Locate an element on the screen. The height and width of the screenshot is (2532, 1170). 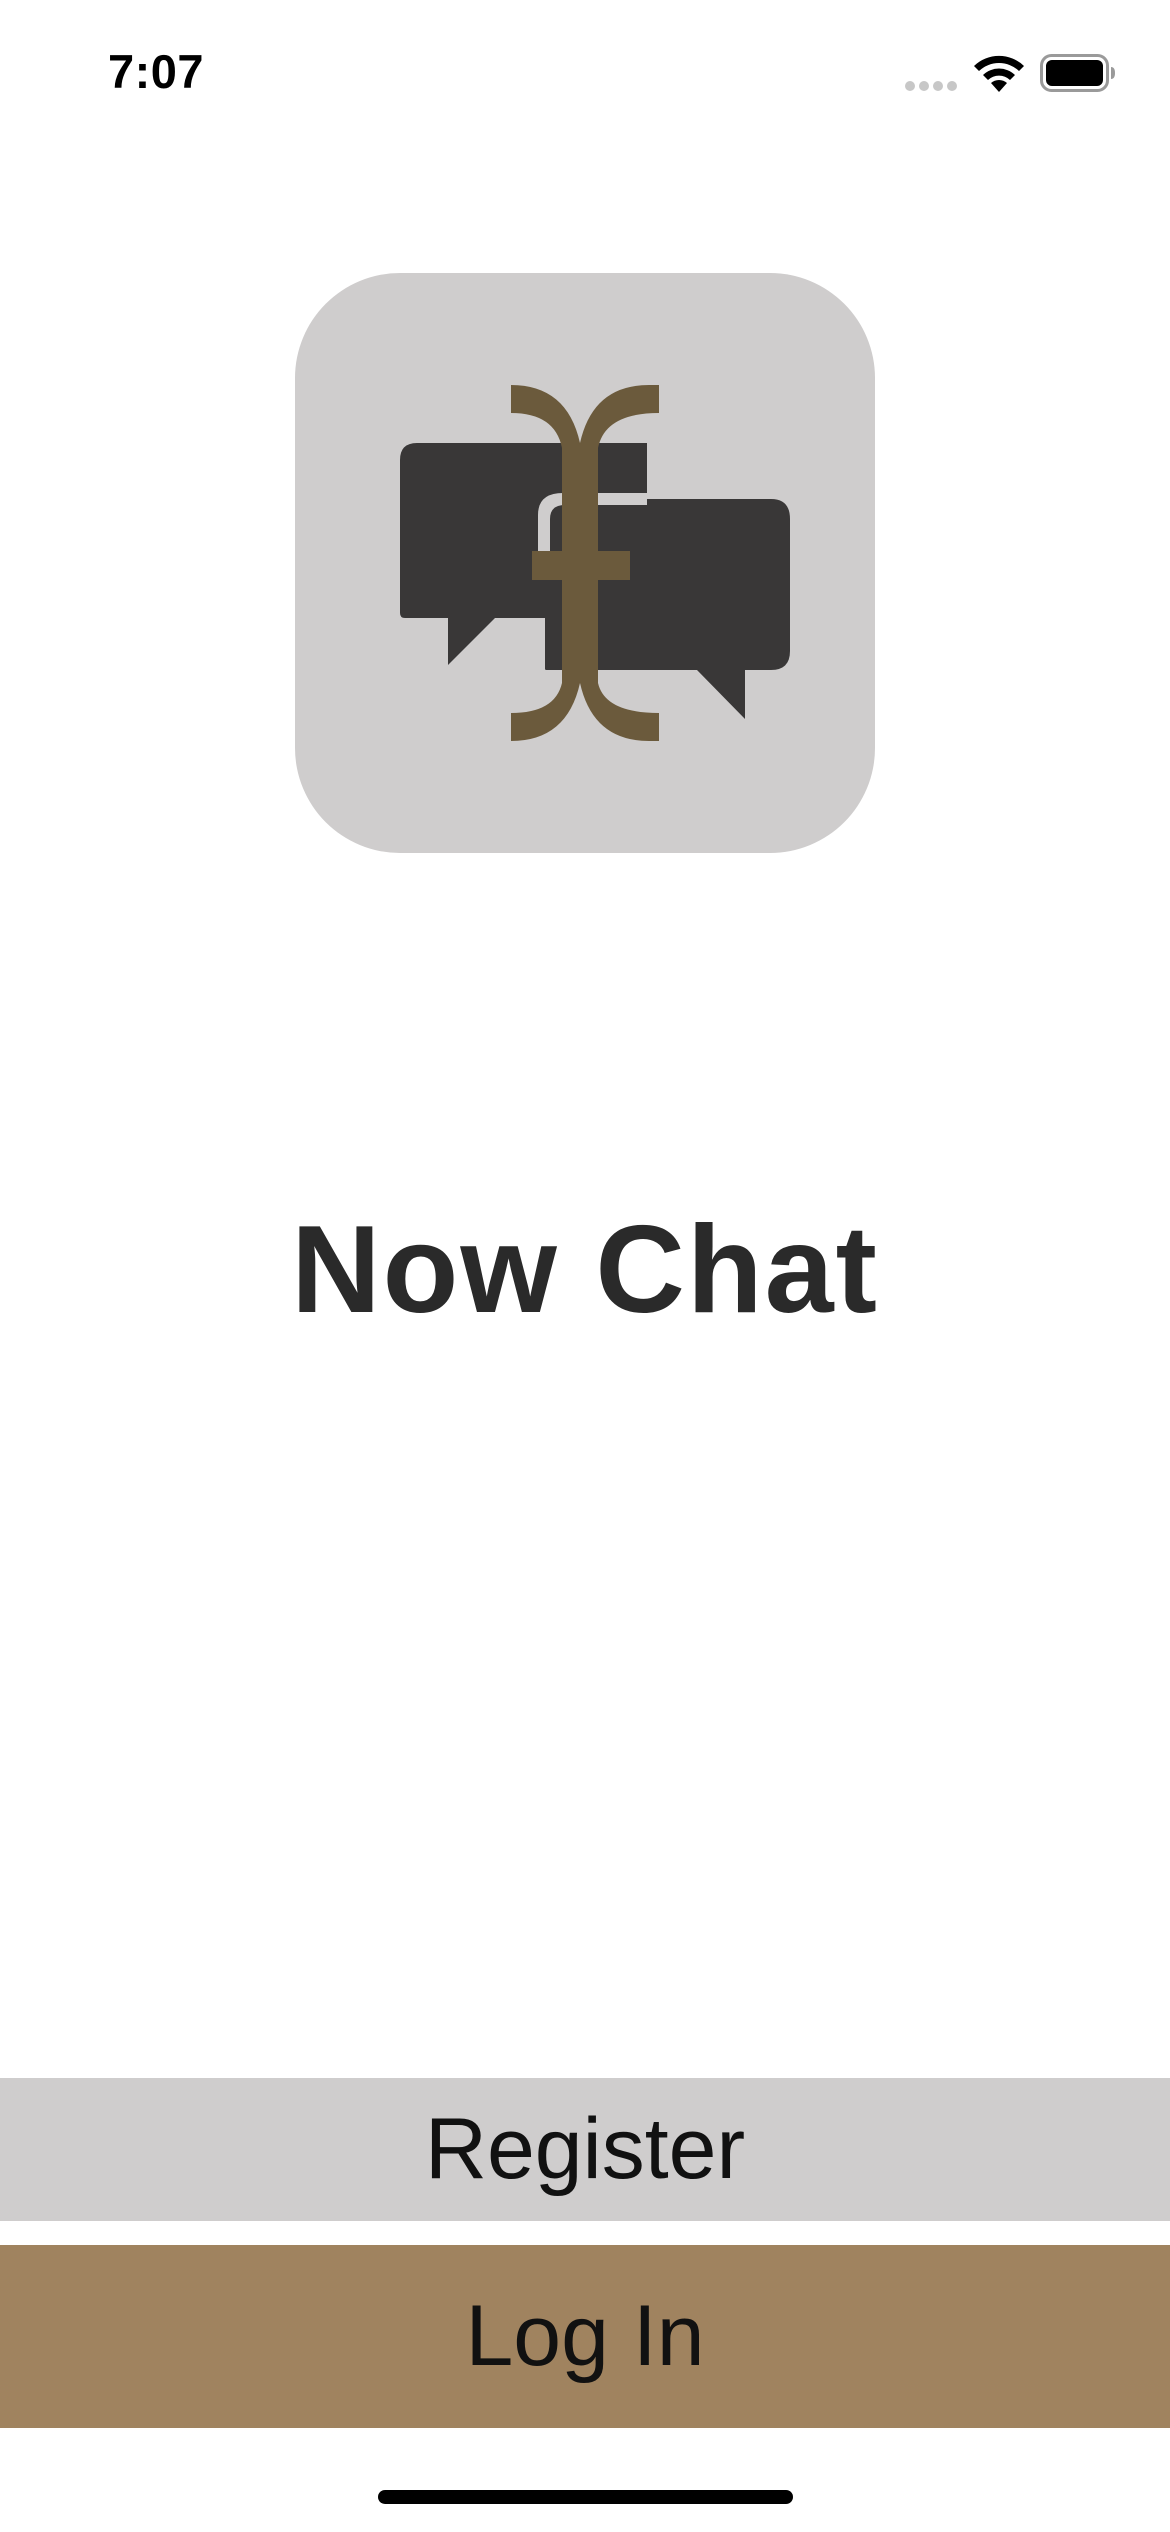
battery-icon is located at coordinates (1077, 73).